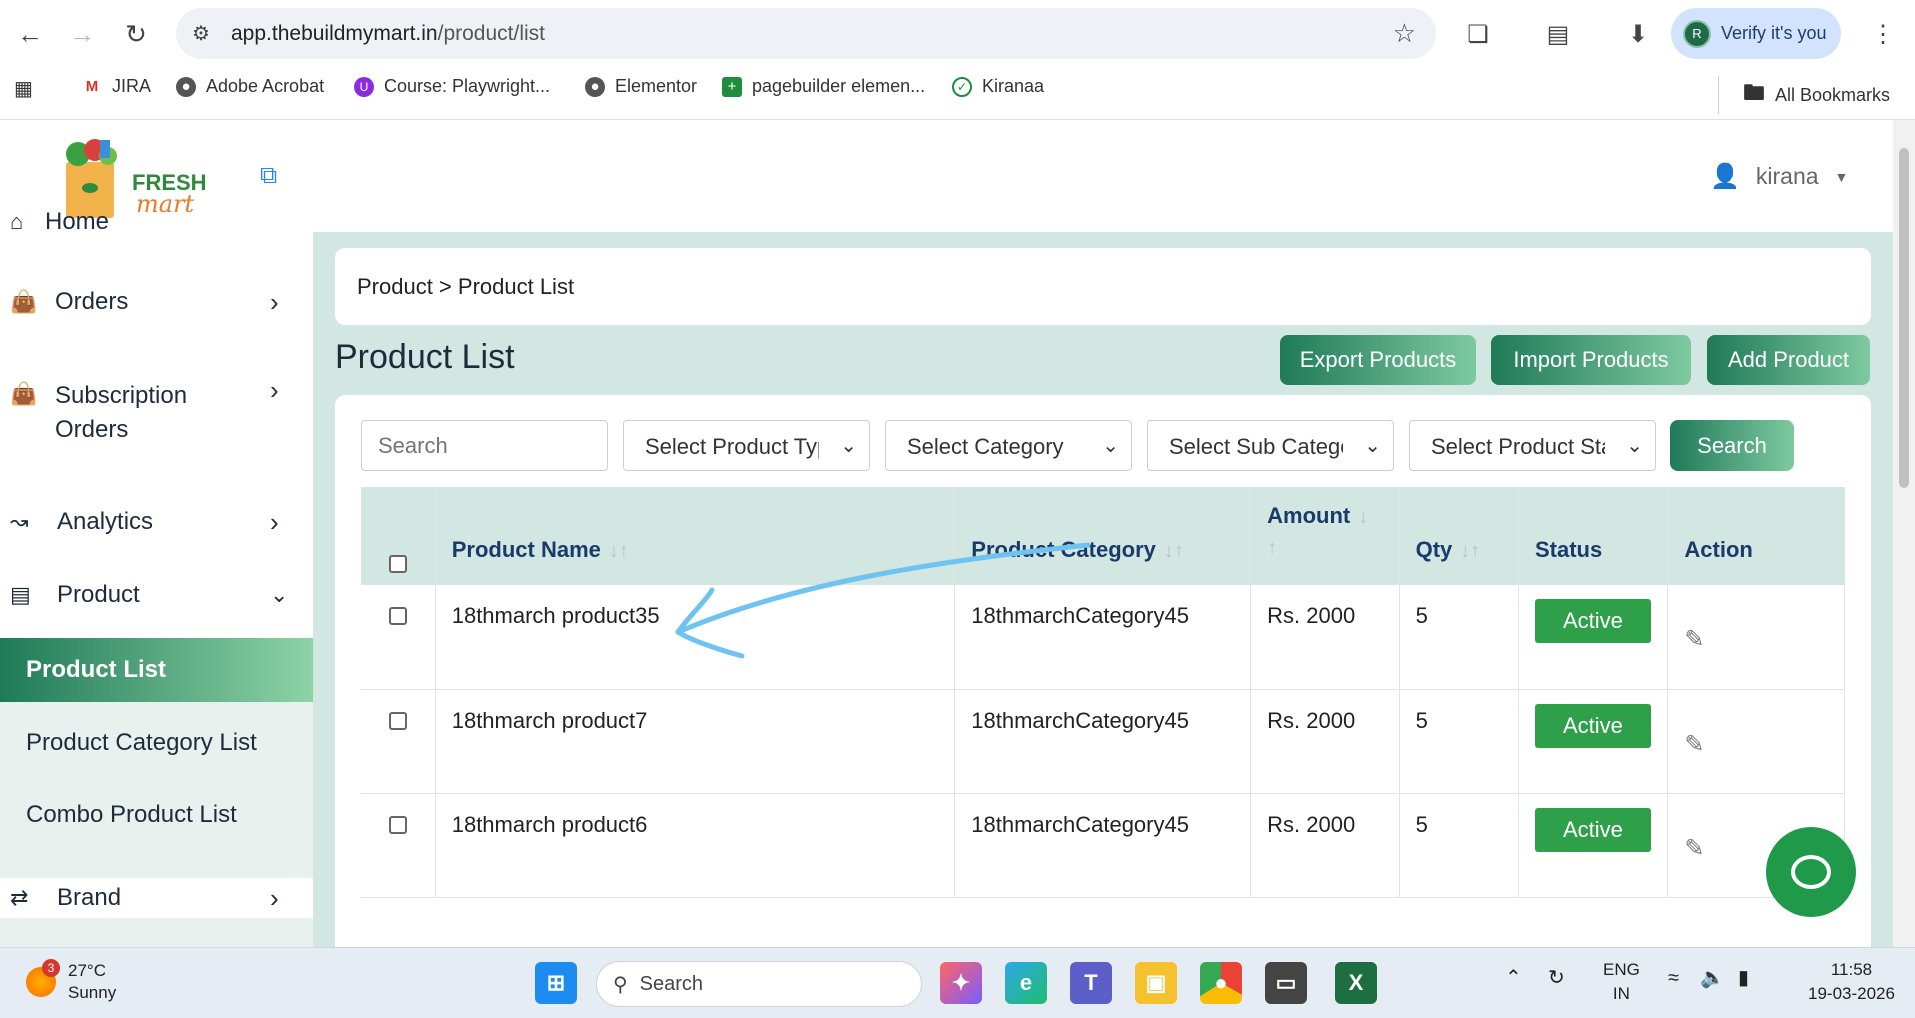 The image size is (1915, 1018). I want to click on bookmark-jira: M JIRA, so click(116, 86).